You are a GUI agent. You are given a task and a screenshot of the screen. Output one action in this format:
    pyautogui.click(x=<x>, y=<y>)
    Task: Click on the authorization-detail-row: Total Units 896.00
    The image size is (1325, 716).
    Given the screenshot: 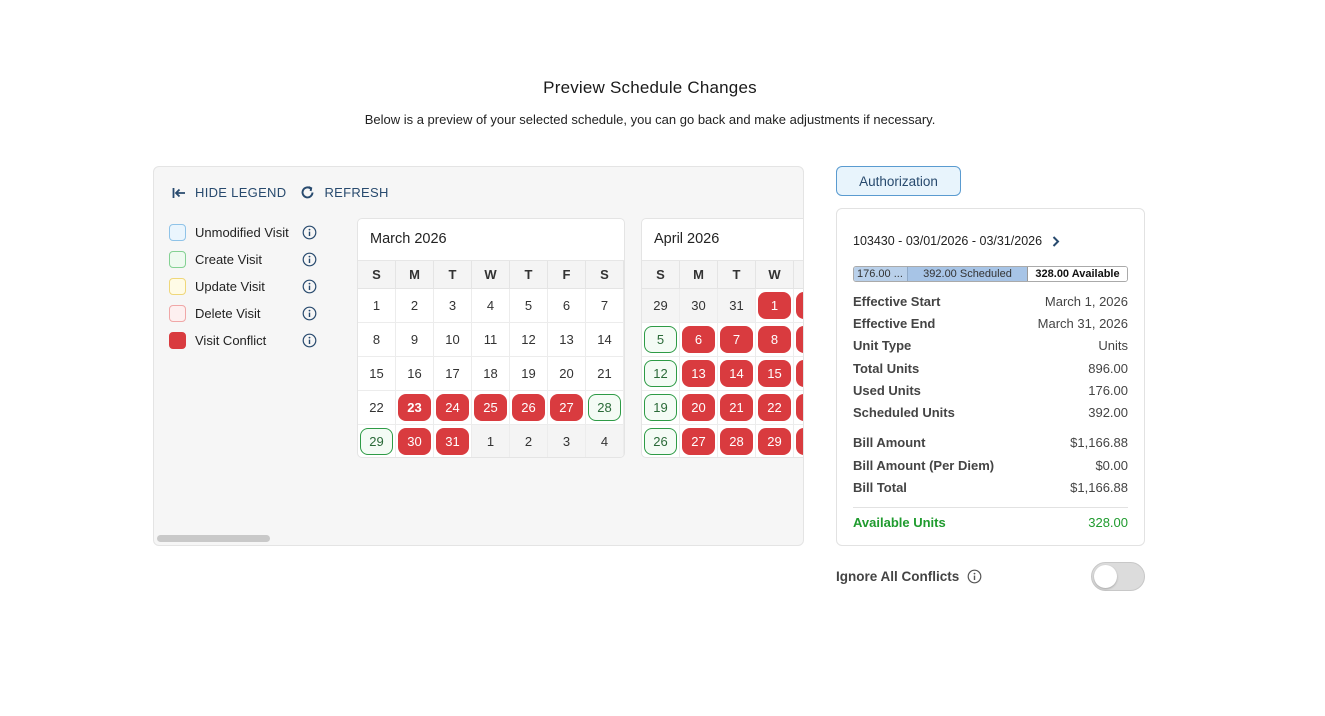 What is the action you would take?
    pyautogui.click(x=990, y=368)
    